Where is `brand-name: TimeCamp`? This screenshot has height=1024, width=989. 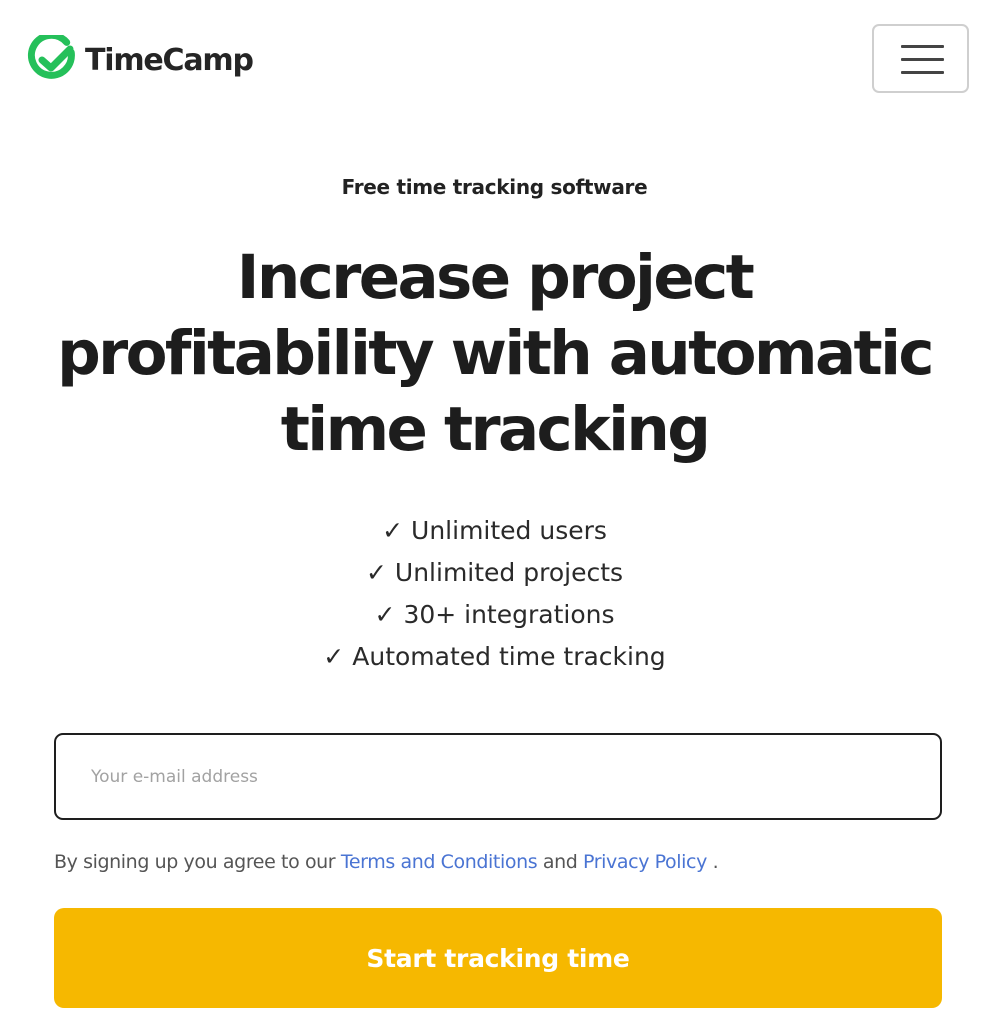
brand-name: TimeCamp is located at coordinates (169, 60).